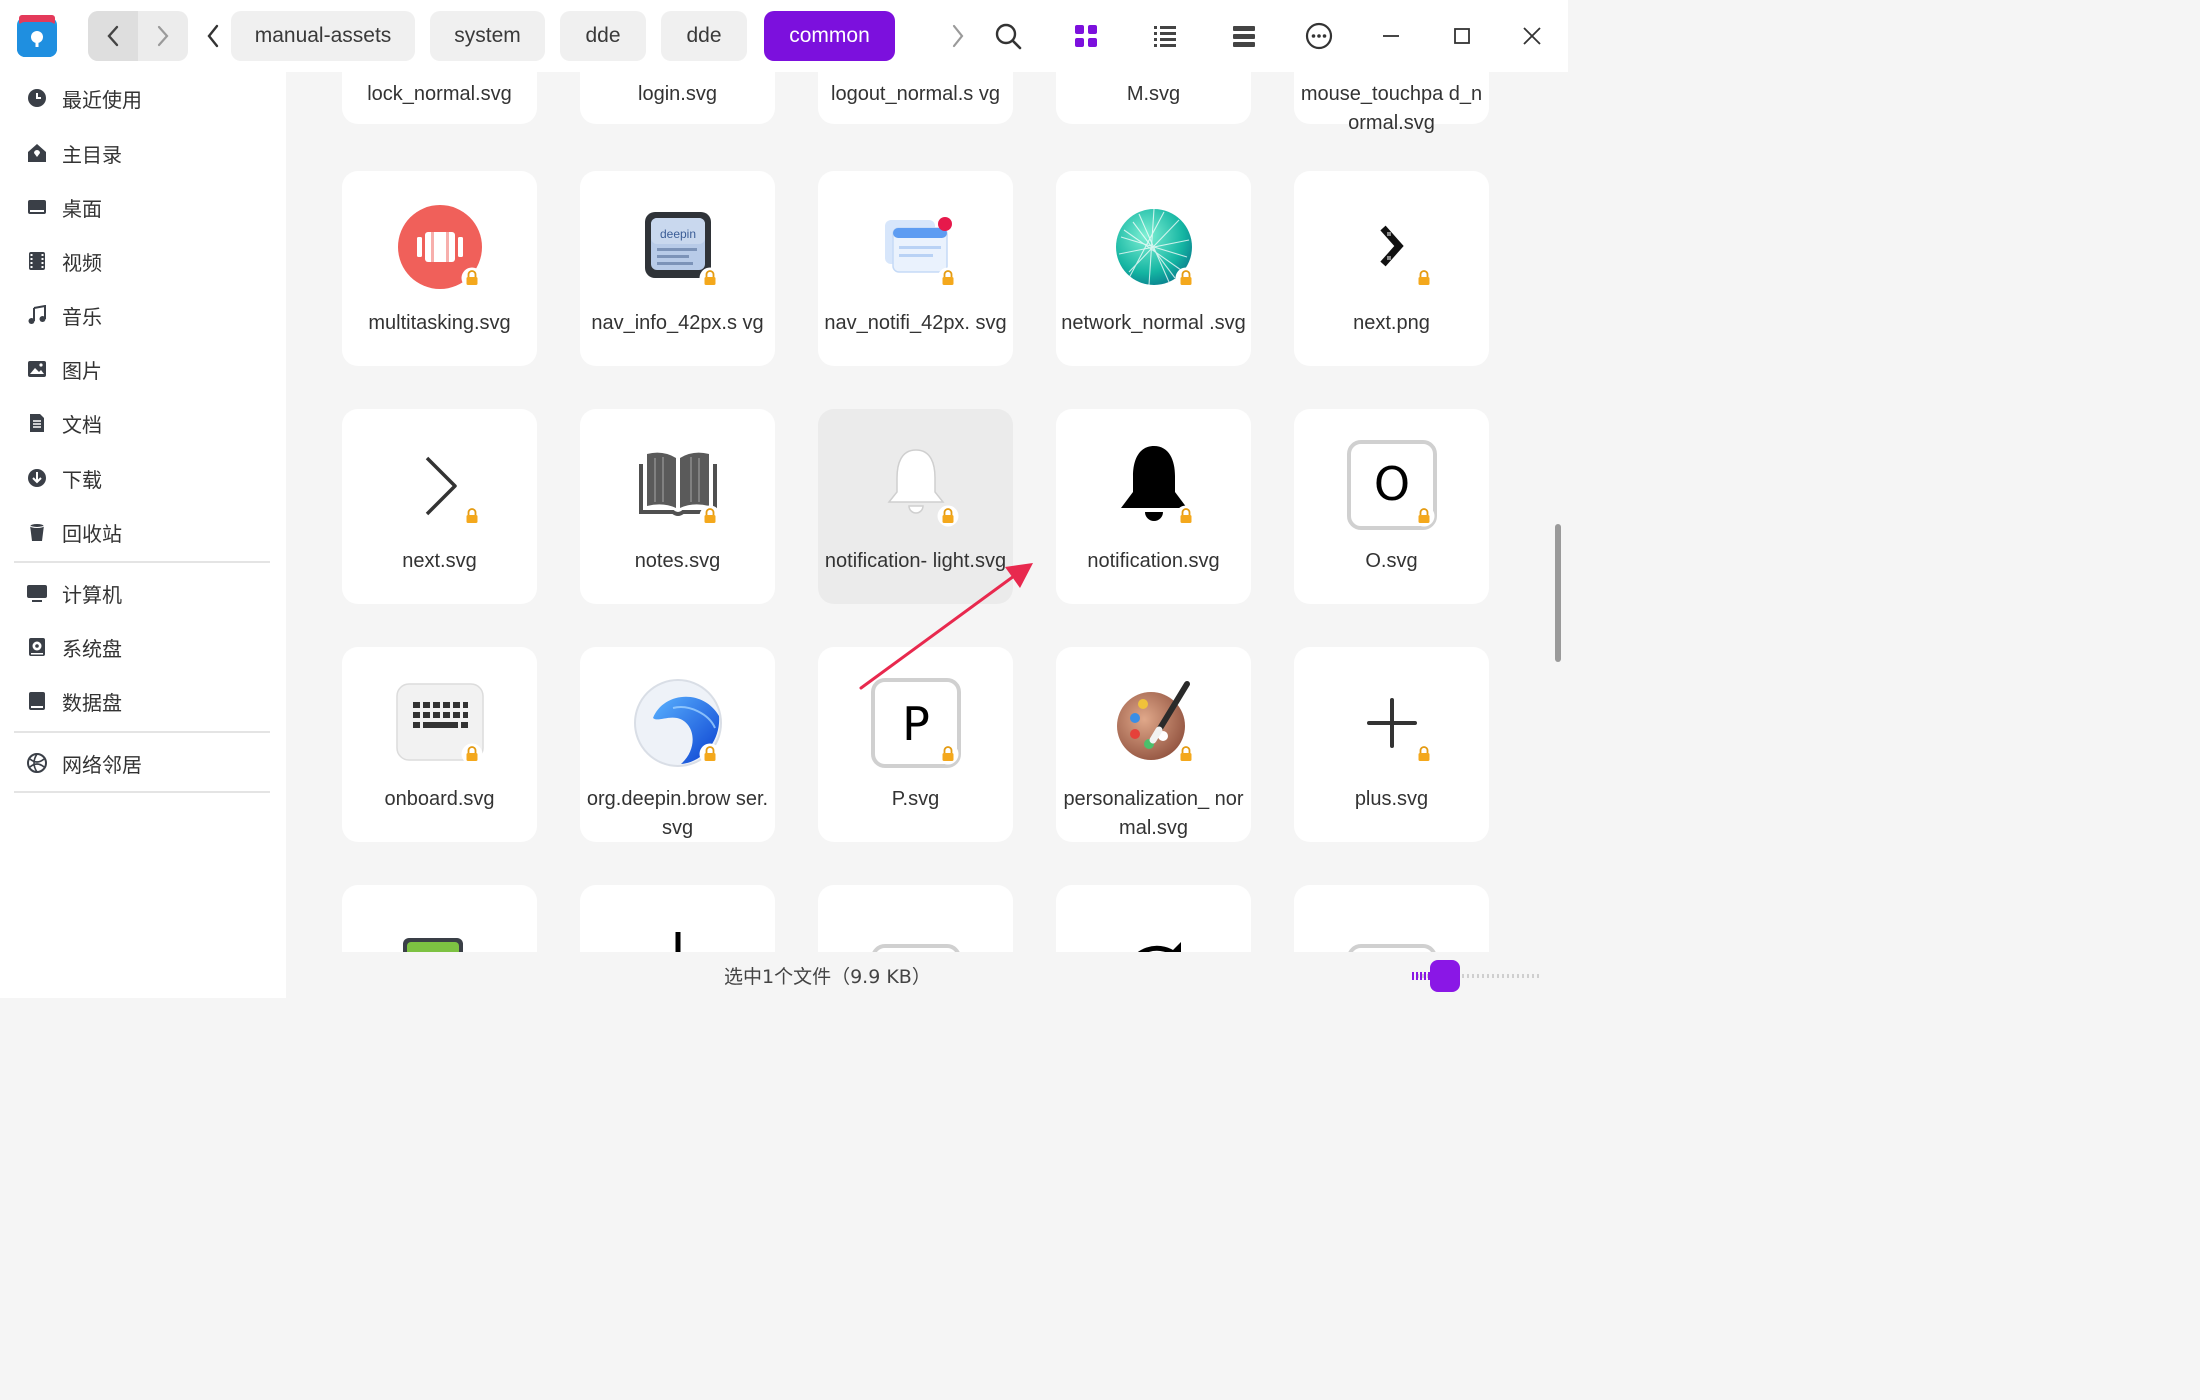 This screenshot has height=1400, width=2200. I want to click on file-item: notification.svg, so click(1153, 506).